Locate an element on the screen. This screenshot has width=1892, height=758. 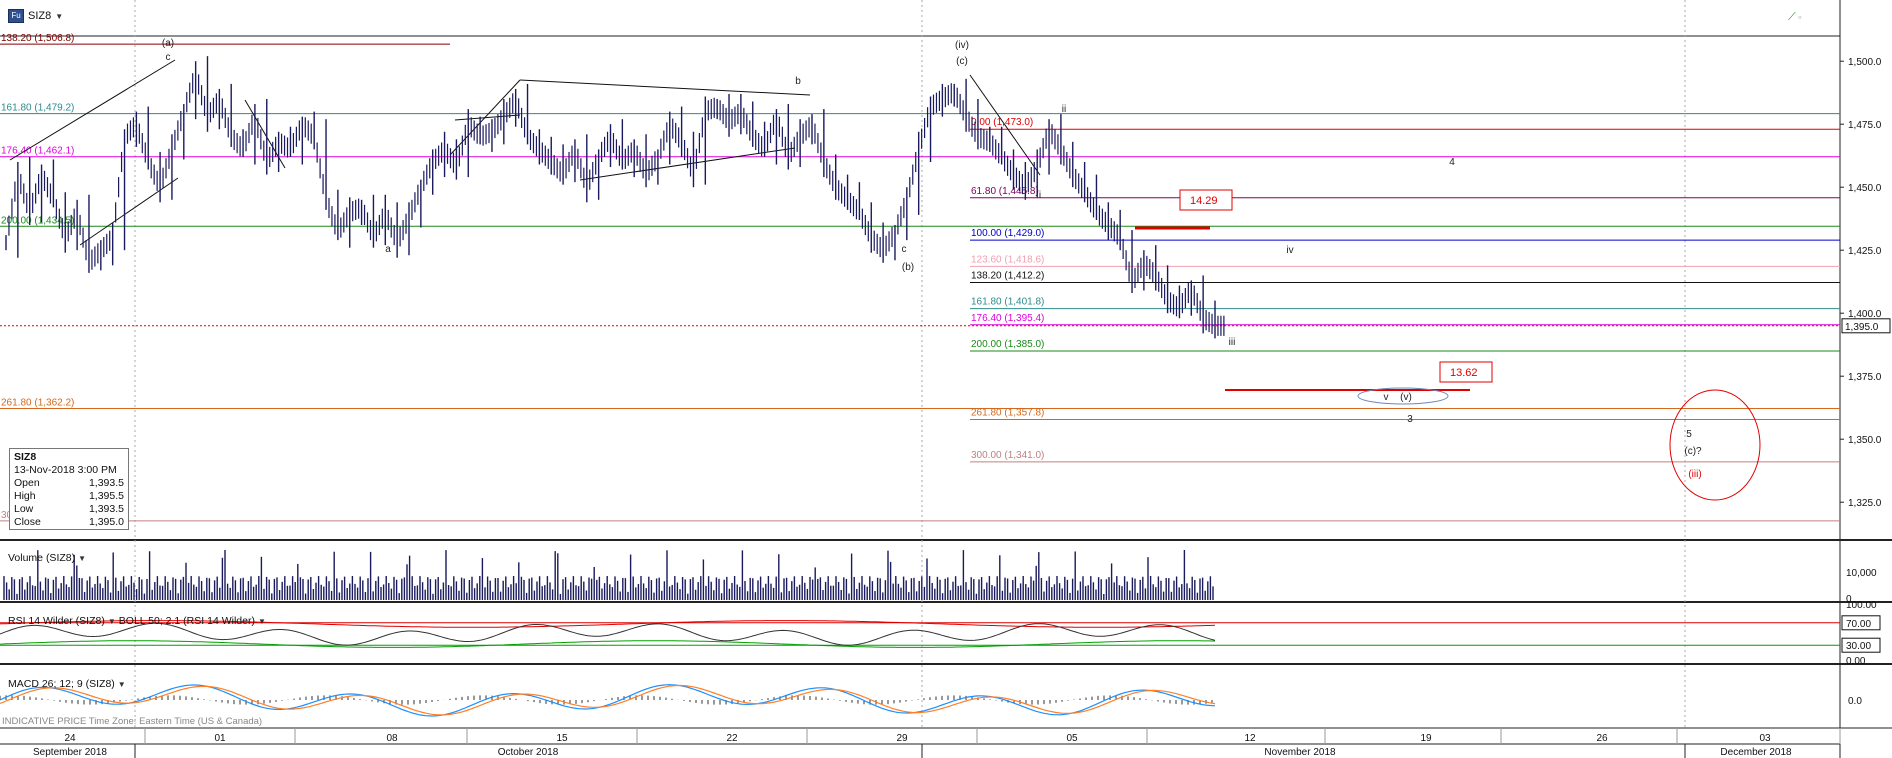
wave-label: (c) is located at coordinates (962, 61).